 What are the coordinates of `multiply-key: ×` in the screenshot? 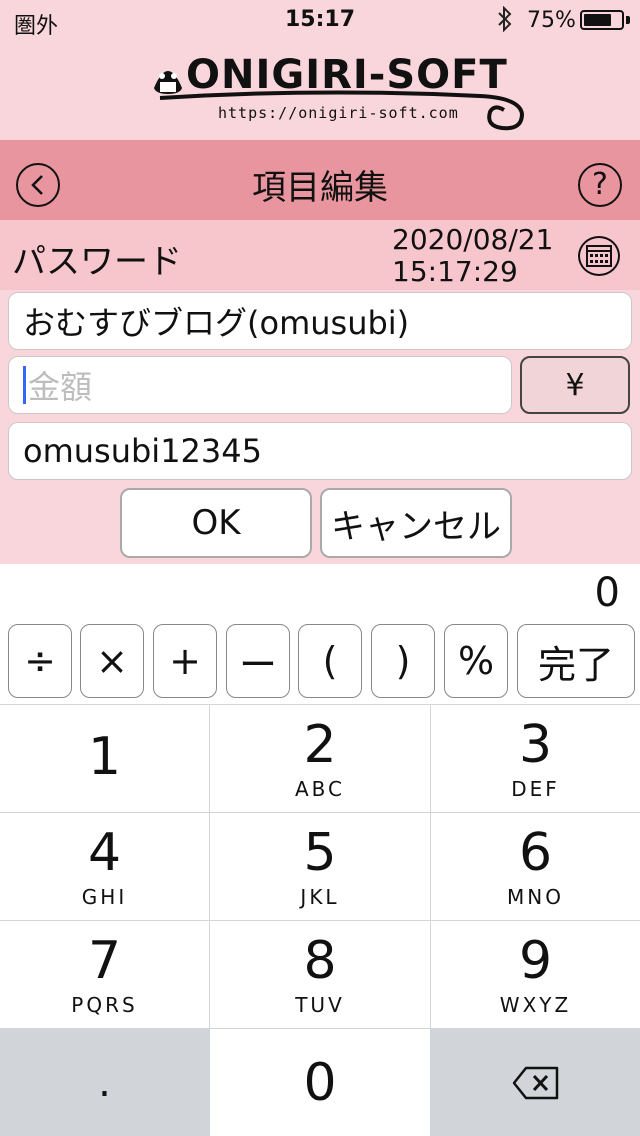 It's located at (112, 661).